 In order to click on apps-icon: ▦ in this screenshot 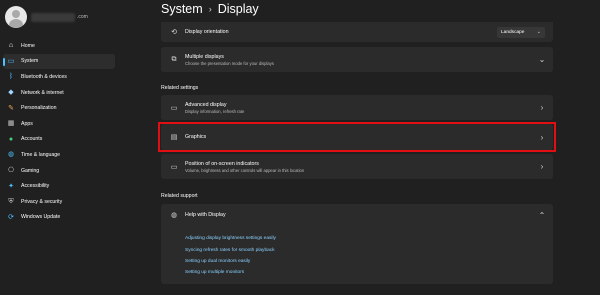, I will do `click(11, 124)`.